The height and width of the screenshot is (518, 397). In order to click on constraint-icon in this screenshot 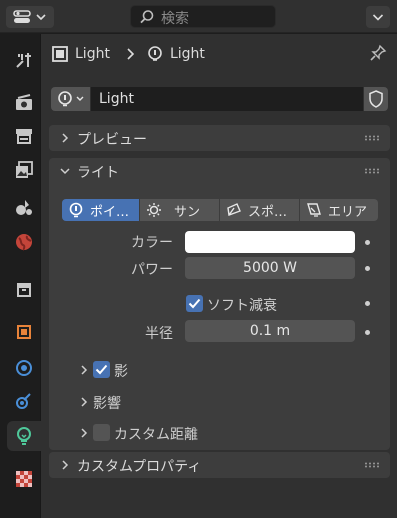, I will do `click(23, 401)`.